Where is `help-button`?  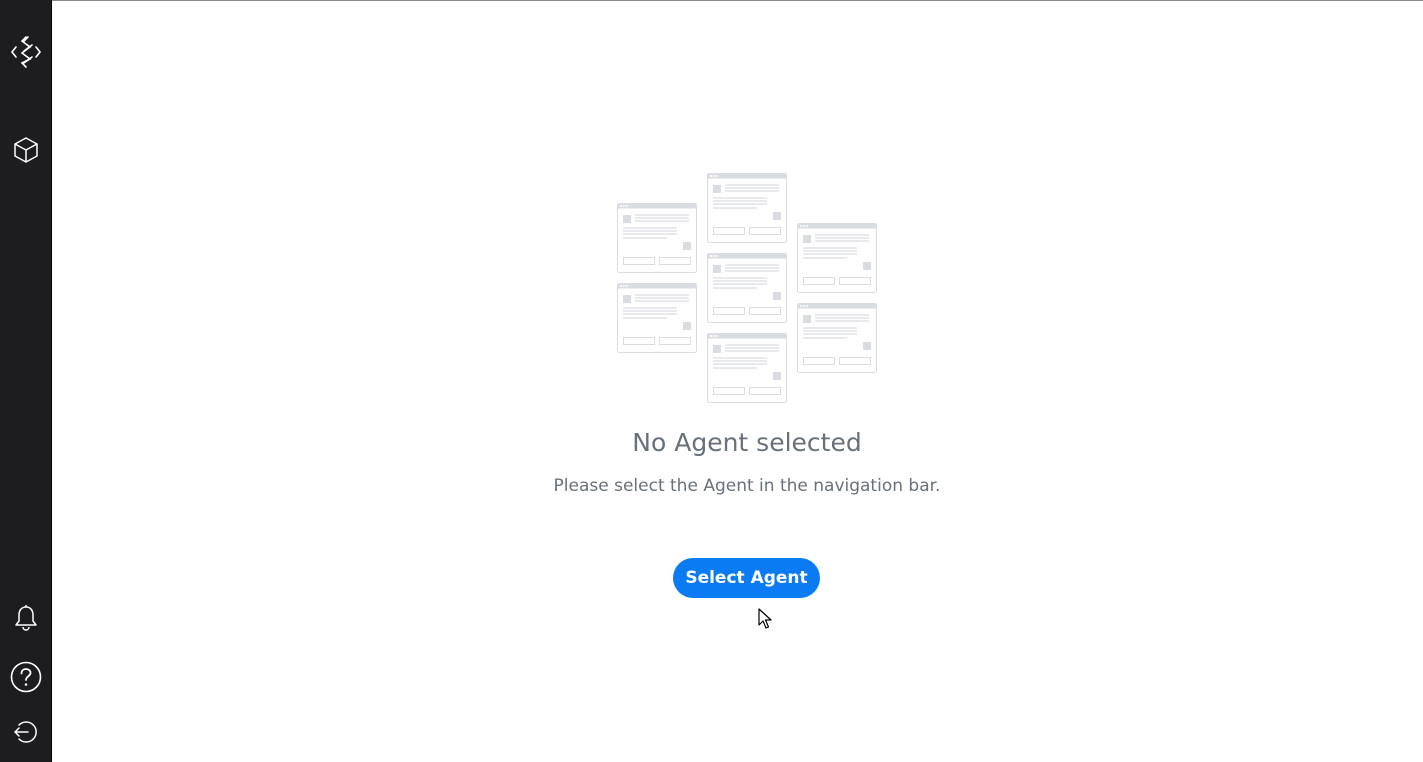
help-button is located at coordinates (26, 677).